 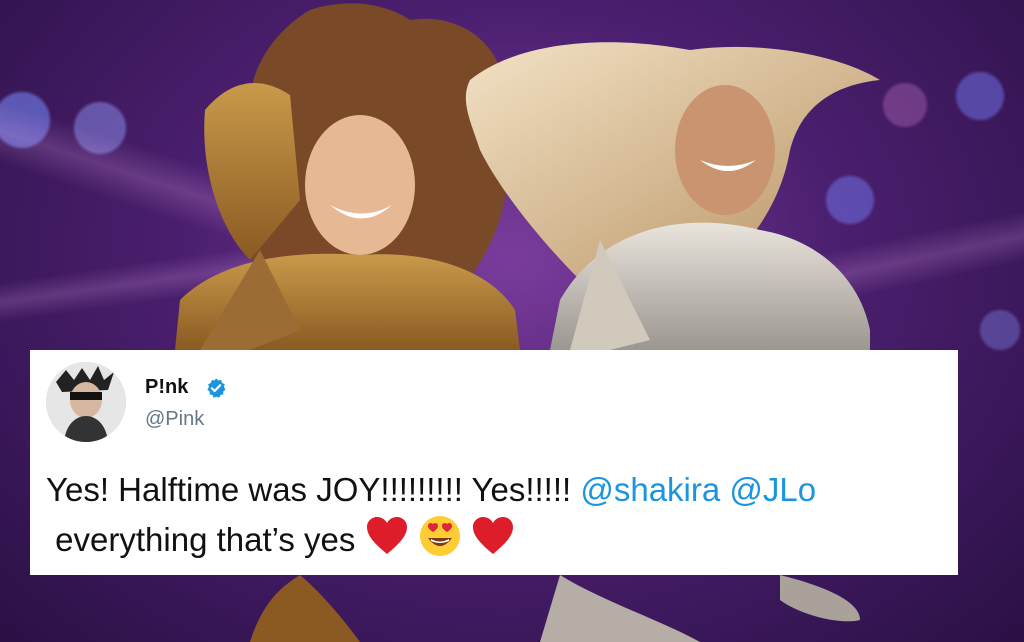 I want to click on mention-shakira: @shakira, so click(x=650, y=489).